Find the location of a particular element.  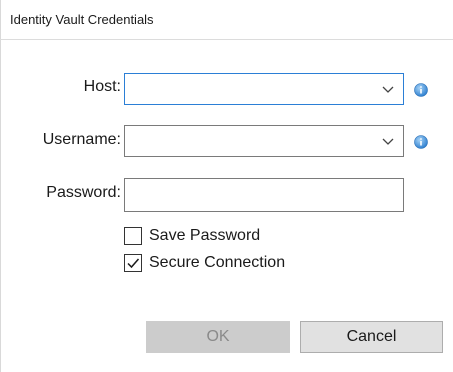

save-password-label: Save Password is located at coordinates (204, 236).